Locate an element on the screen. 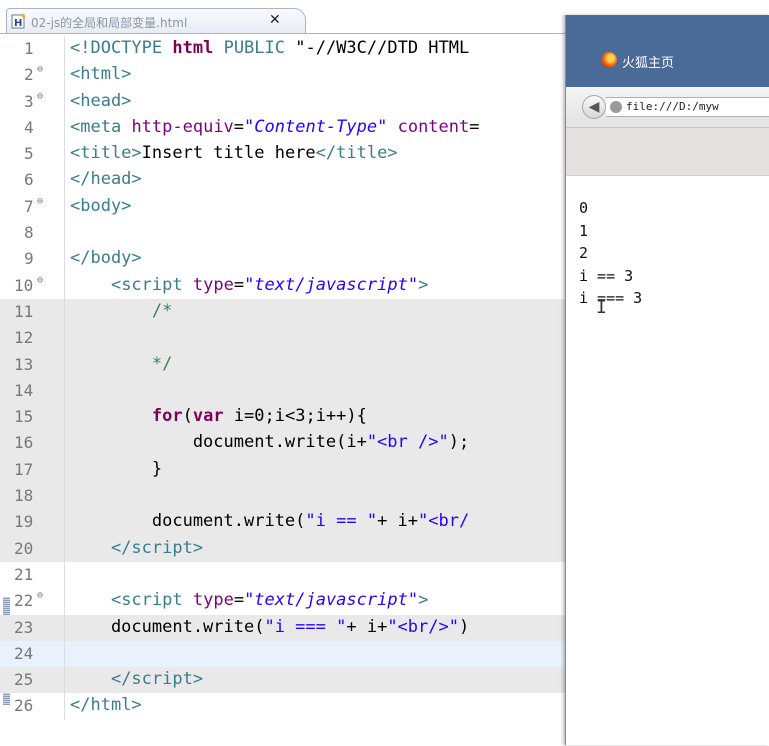  line-number: 13 is located at coordinates (24, 364).